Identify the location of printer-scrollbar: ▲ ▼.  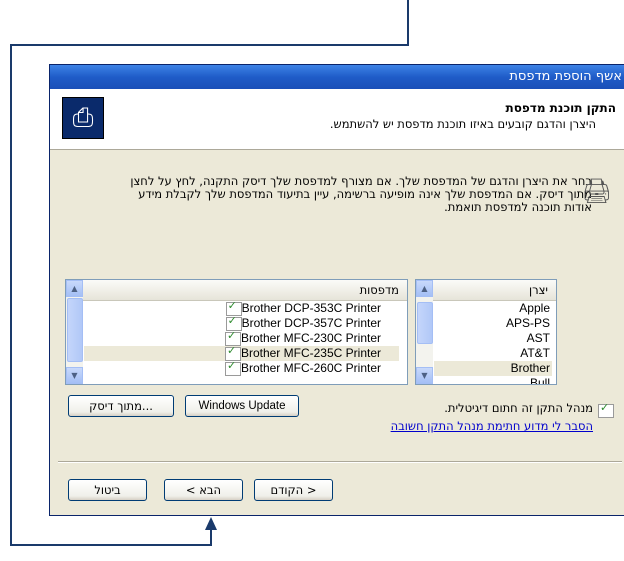
(74, 332).